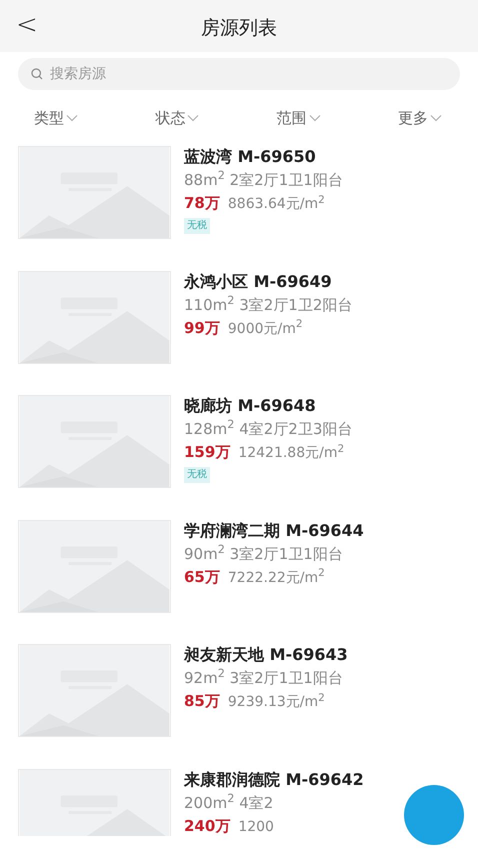  I want to click on total-price: 240万, so click(207, 826).